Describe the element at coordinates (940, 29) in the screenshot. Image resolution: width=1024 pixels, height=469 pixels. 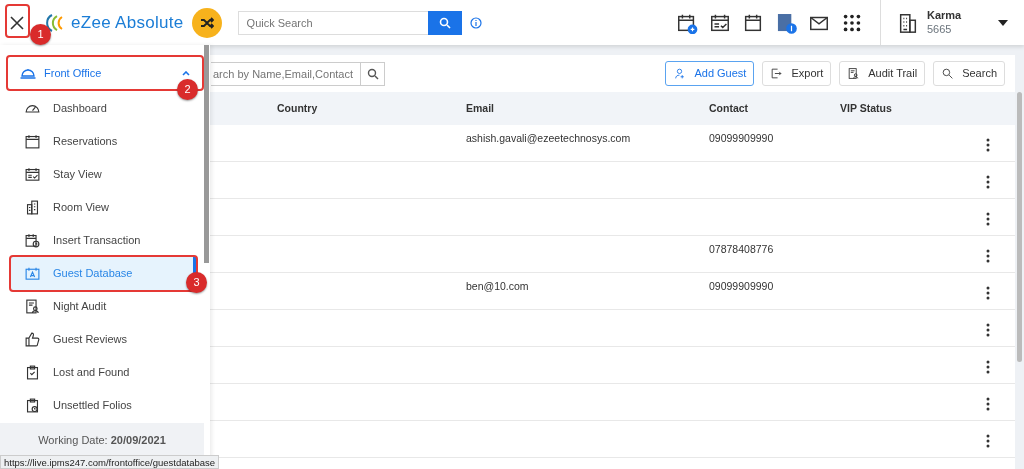
I see `property-code: 5665` at that location.